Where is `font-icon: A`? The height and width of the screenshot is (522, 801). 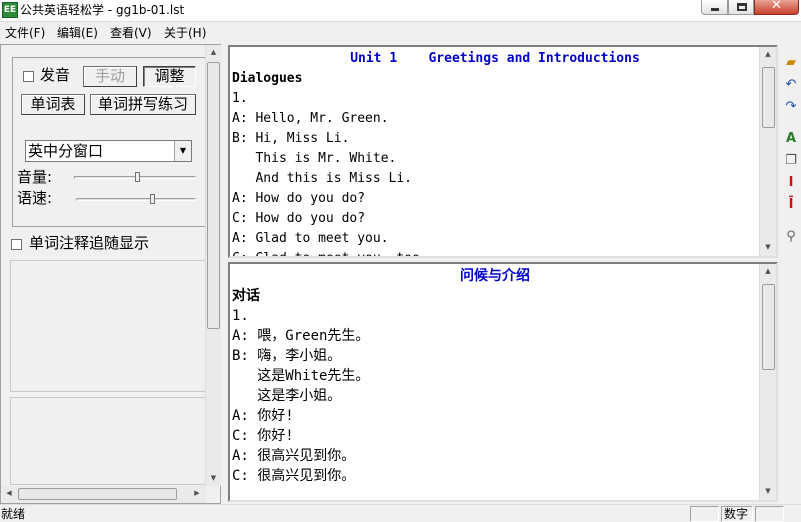
font-icon: A is located at coordinates (791, 139).